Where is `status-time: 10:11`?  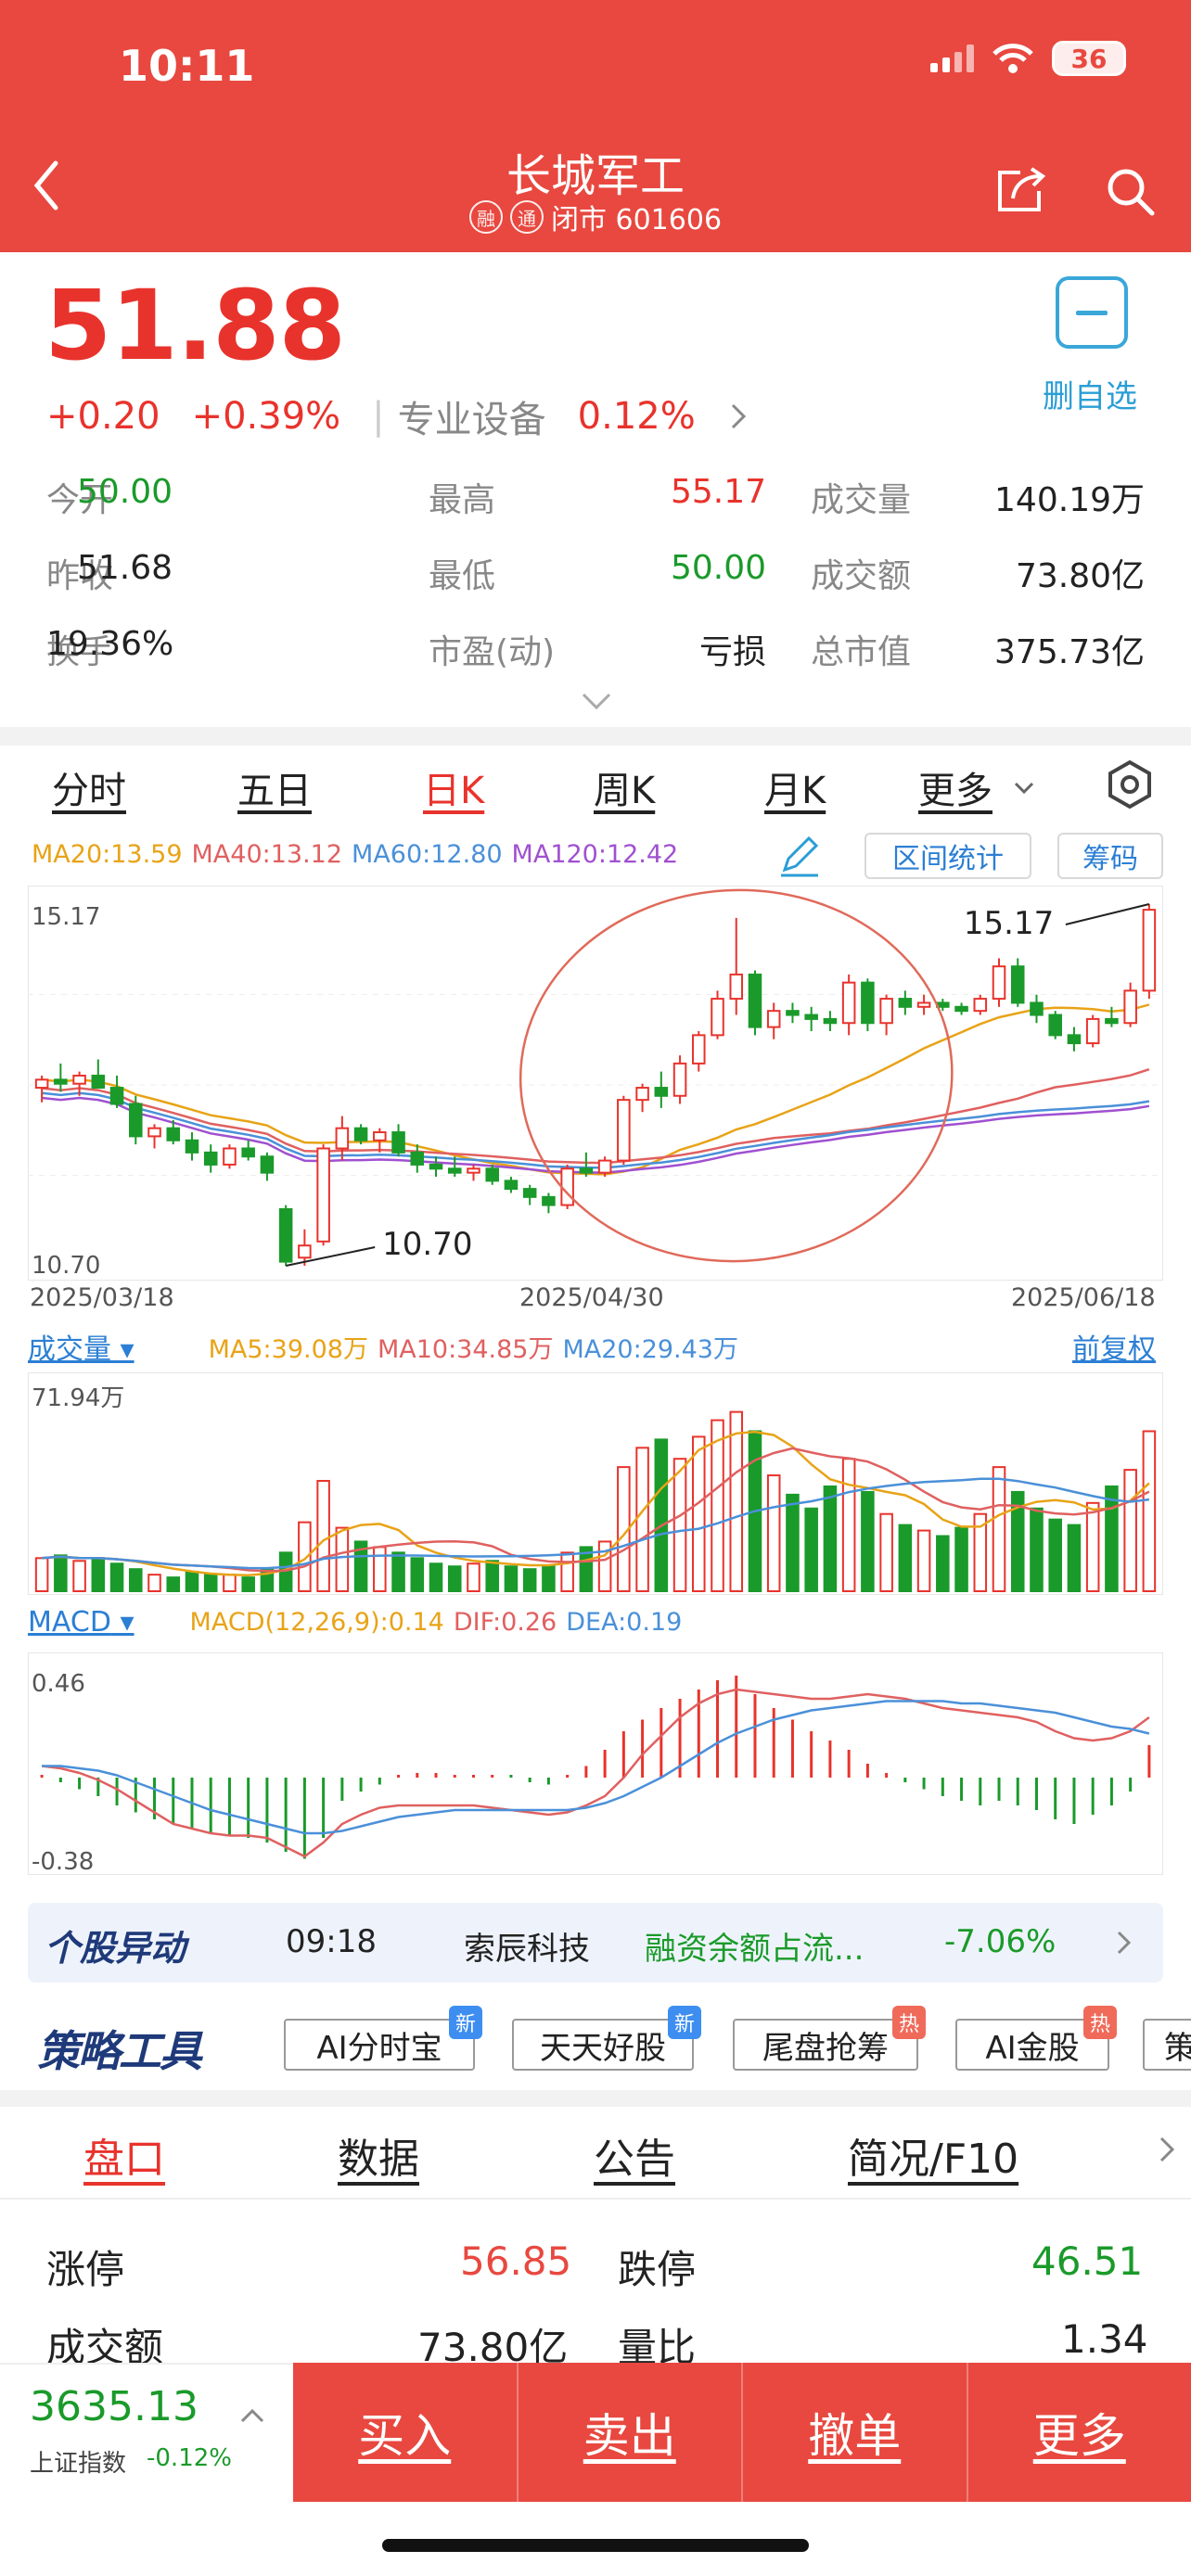
status-time: 10:11 is located at coordinates (187, 66).